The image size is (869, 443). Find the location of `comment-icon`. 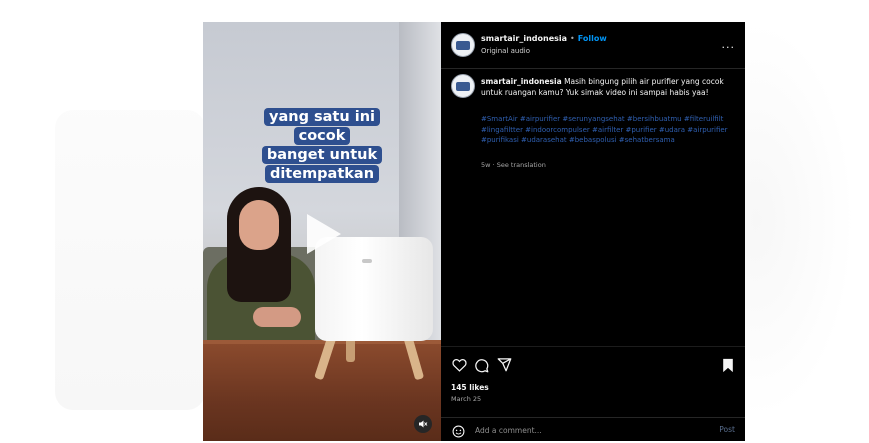

comment-icon is located at coordinates (481, 365).